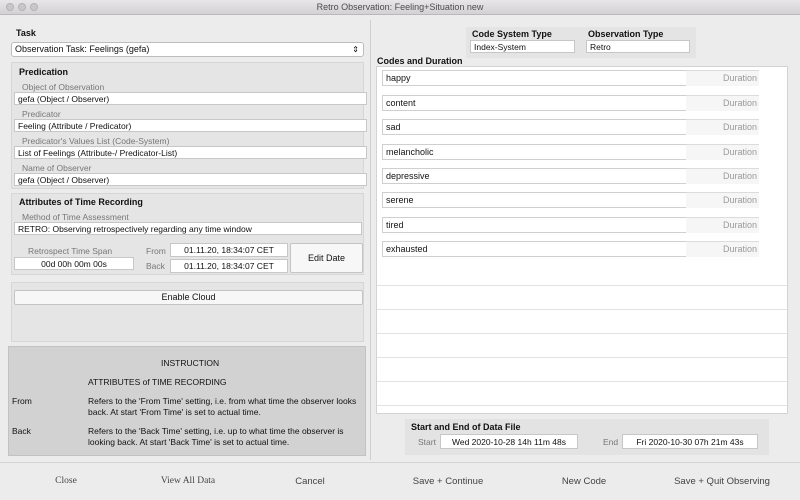  I want to click on code-row: tired Duration, so click(570, 225).